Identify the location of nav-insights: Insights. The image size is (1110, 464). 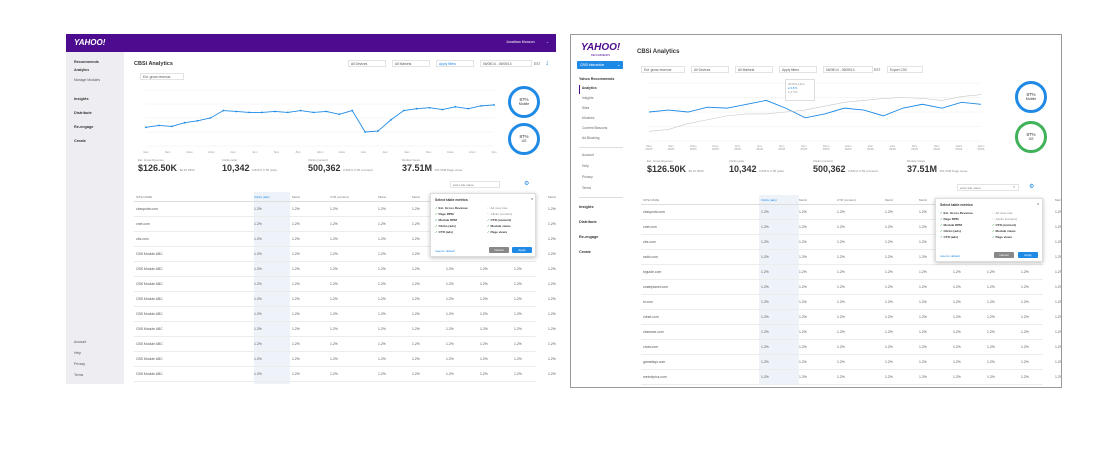
(81, 99).